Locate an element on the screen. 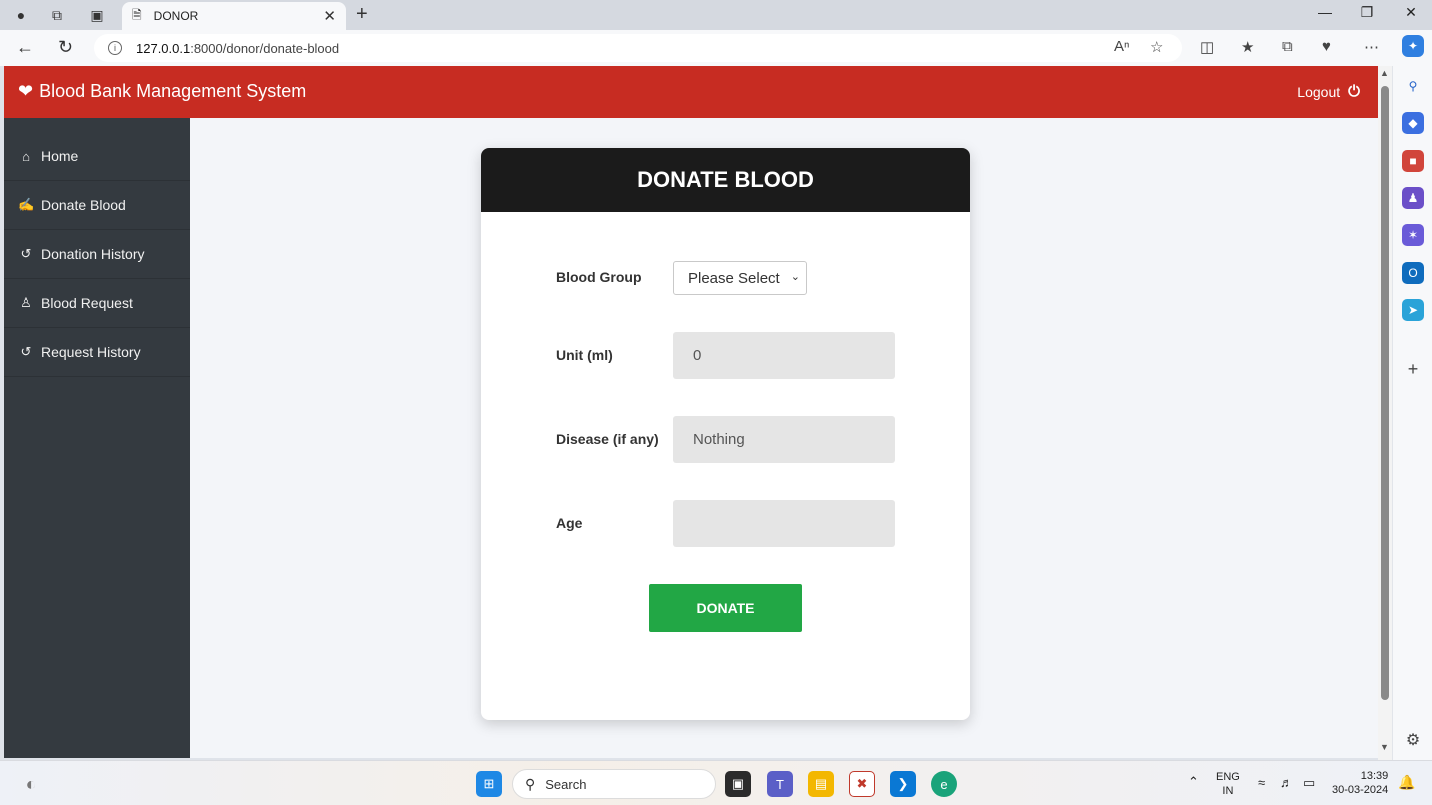  new-tab-icon: + is located at coordinates (362, 14).